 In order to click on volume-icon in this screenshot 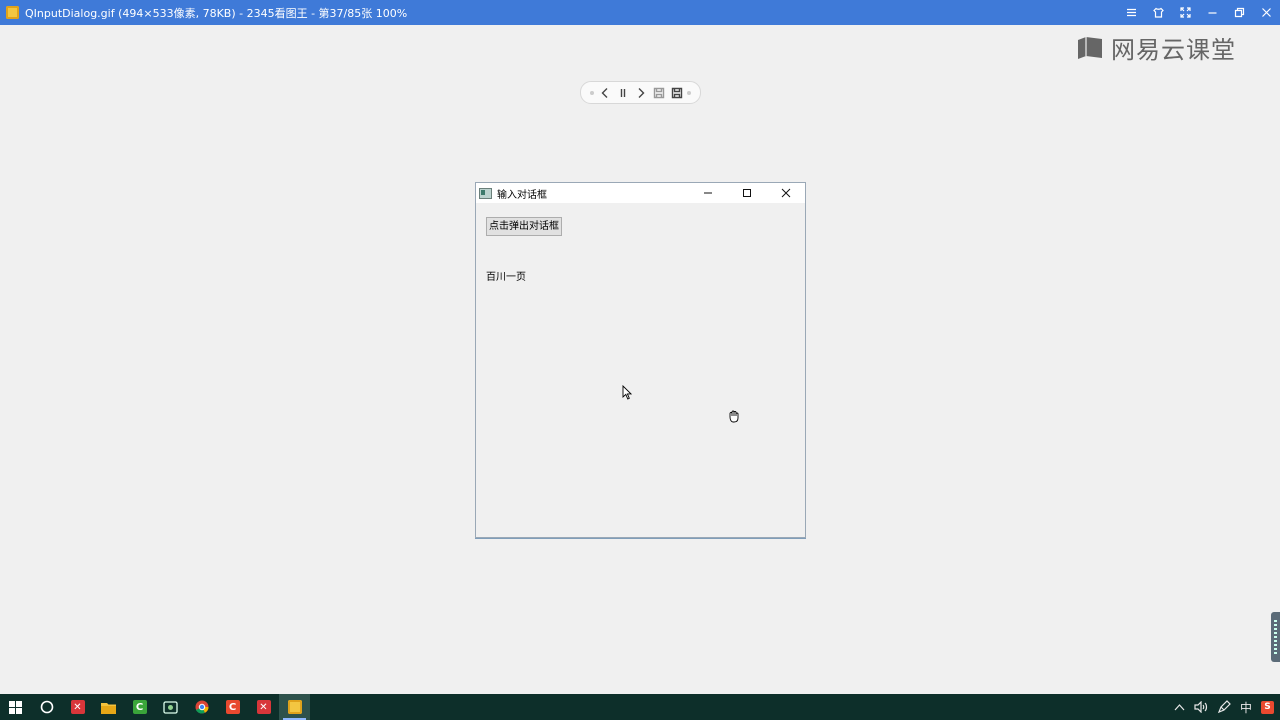, I will do `click(1201, 707)`.